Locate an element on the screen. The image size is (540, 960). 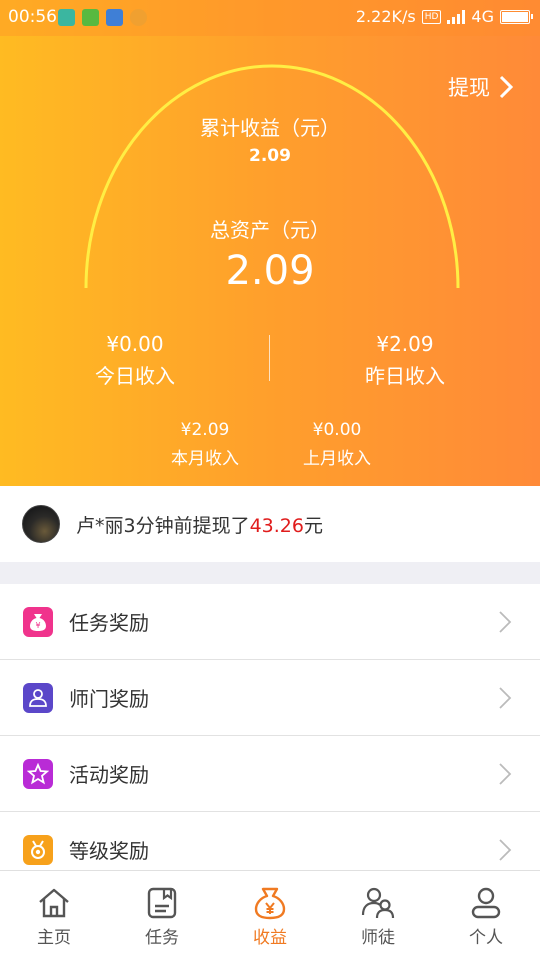
last-month-income-amount: ¥0.00 is located at coordinates (337, 430).